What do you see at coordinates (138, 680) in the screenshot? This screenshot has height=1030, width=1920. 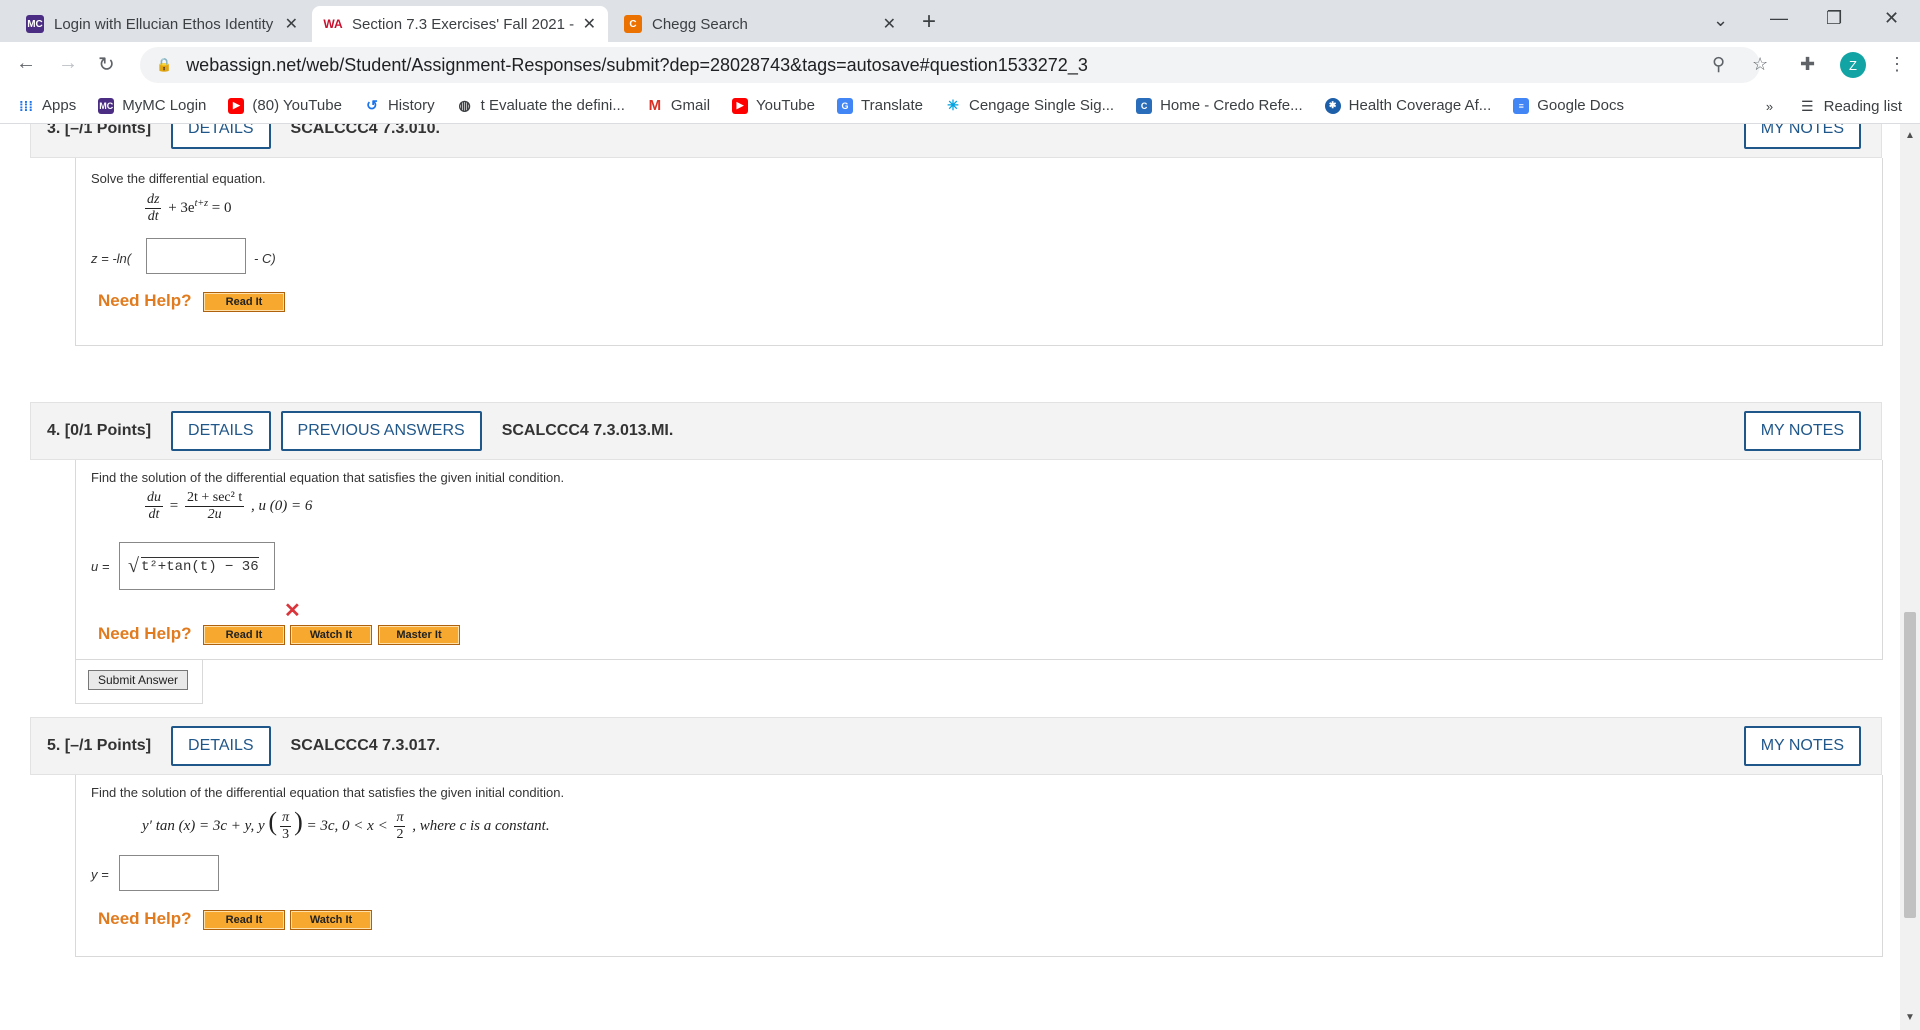 I see `submit-answer-button: Submit Answer` at bounding box center [138, 680].